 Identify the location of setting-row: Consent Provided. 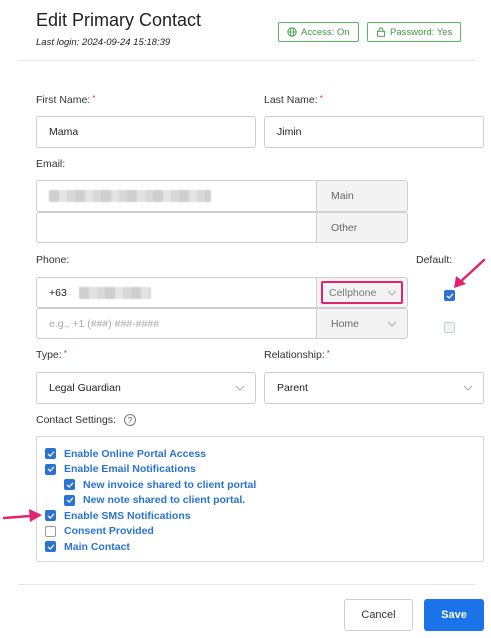
(150, 532).